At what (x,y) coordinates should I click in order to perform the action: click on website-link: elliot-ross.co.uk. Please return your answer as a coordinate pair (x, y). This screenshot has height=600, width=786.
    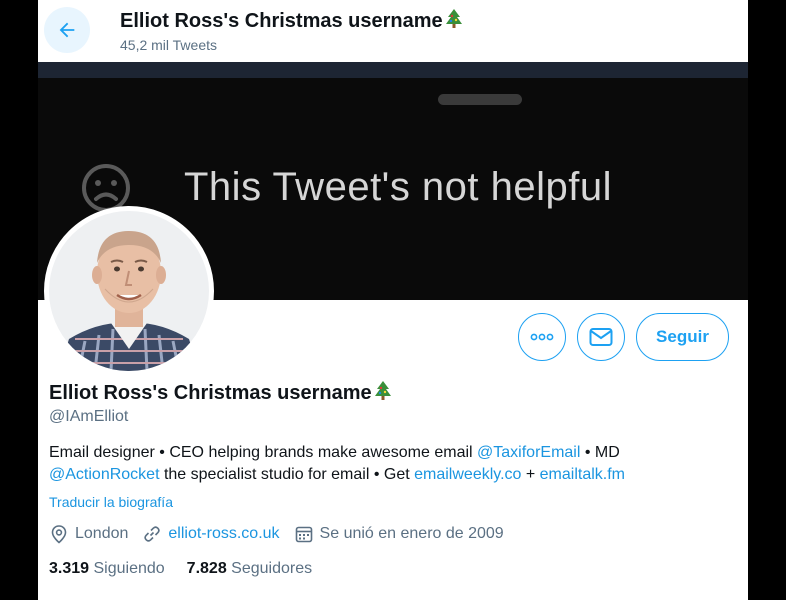
    Looking at the image, I should click on (223, 534).